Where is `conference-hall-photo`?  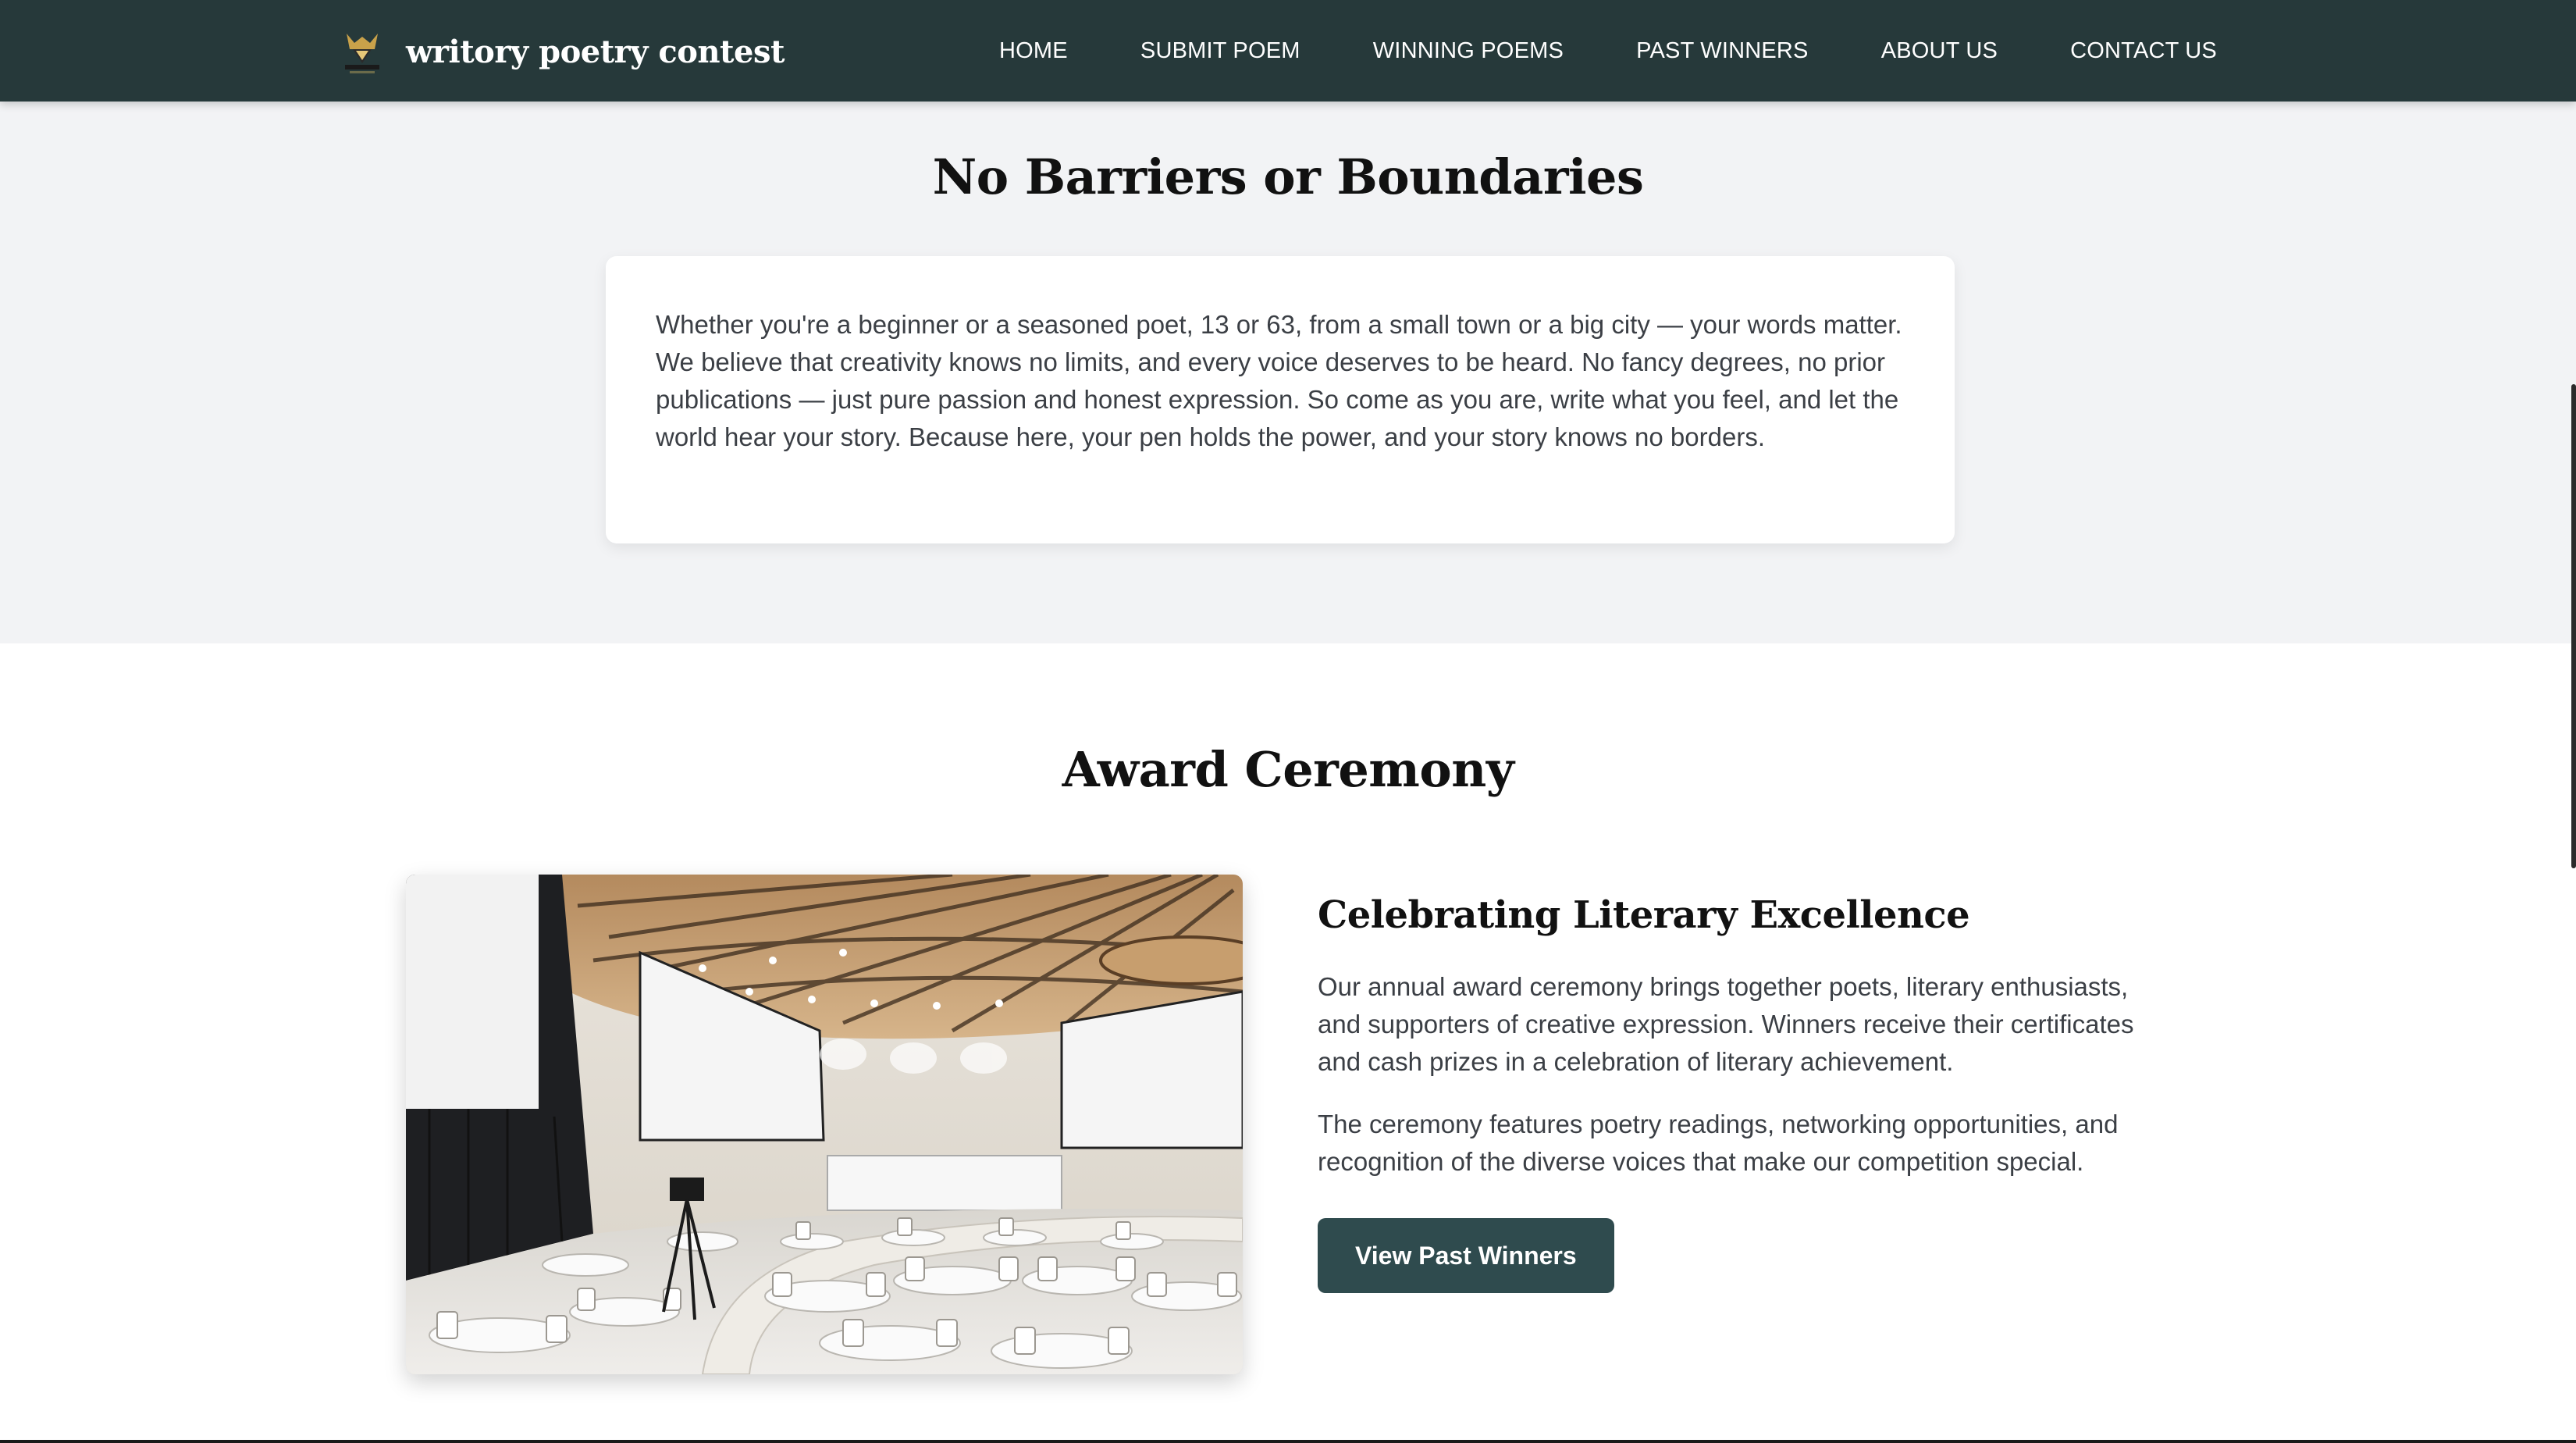 conference-hall-photo is located at coordinates (824, 1124).